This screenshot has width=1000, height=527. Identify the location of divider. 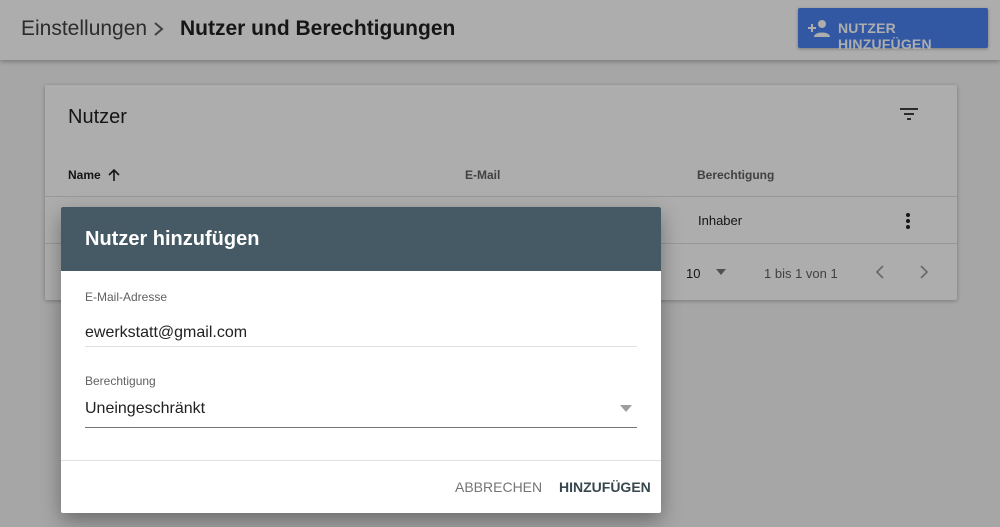
(361, 460).